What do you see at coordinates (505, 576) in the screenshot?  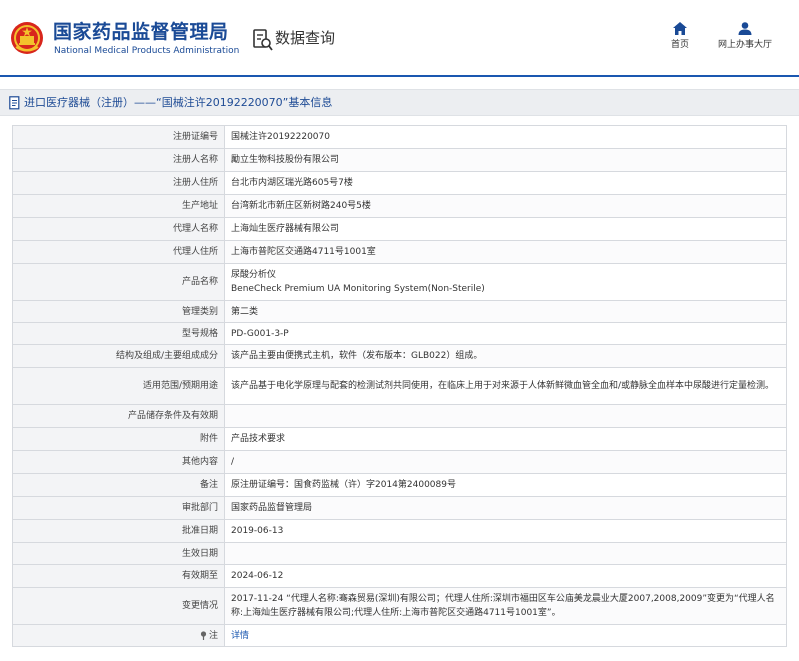 I see `field-value: 2024-06-12` at bounding box center [505, 576].